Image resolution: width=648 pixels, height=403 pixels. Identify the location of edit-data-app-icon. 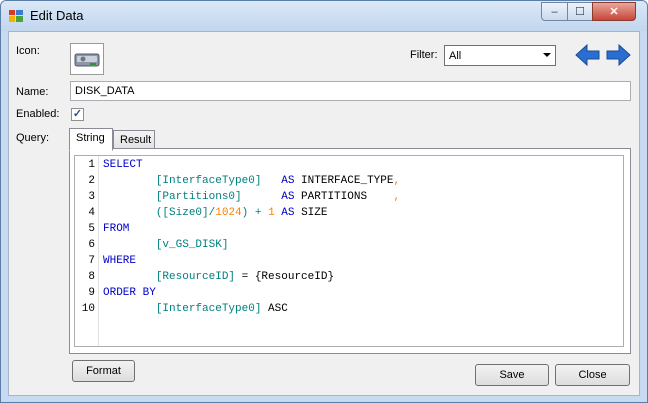
(16, 16).